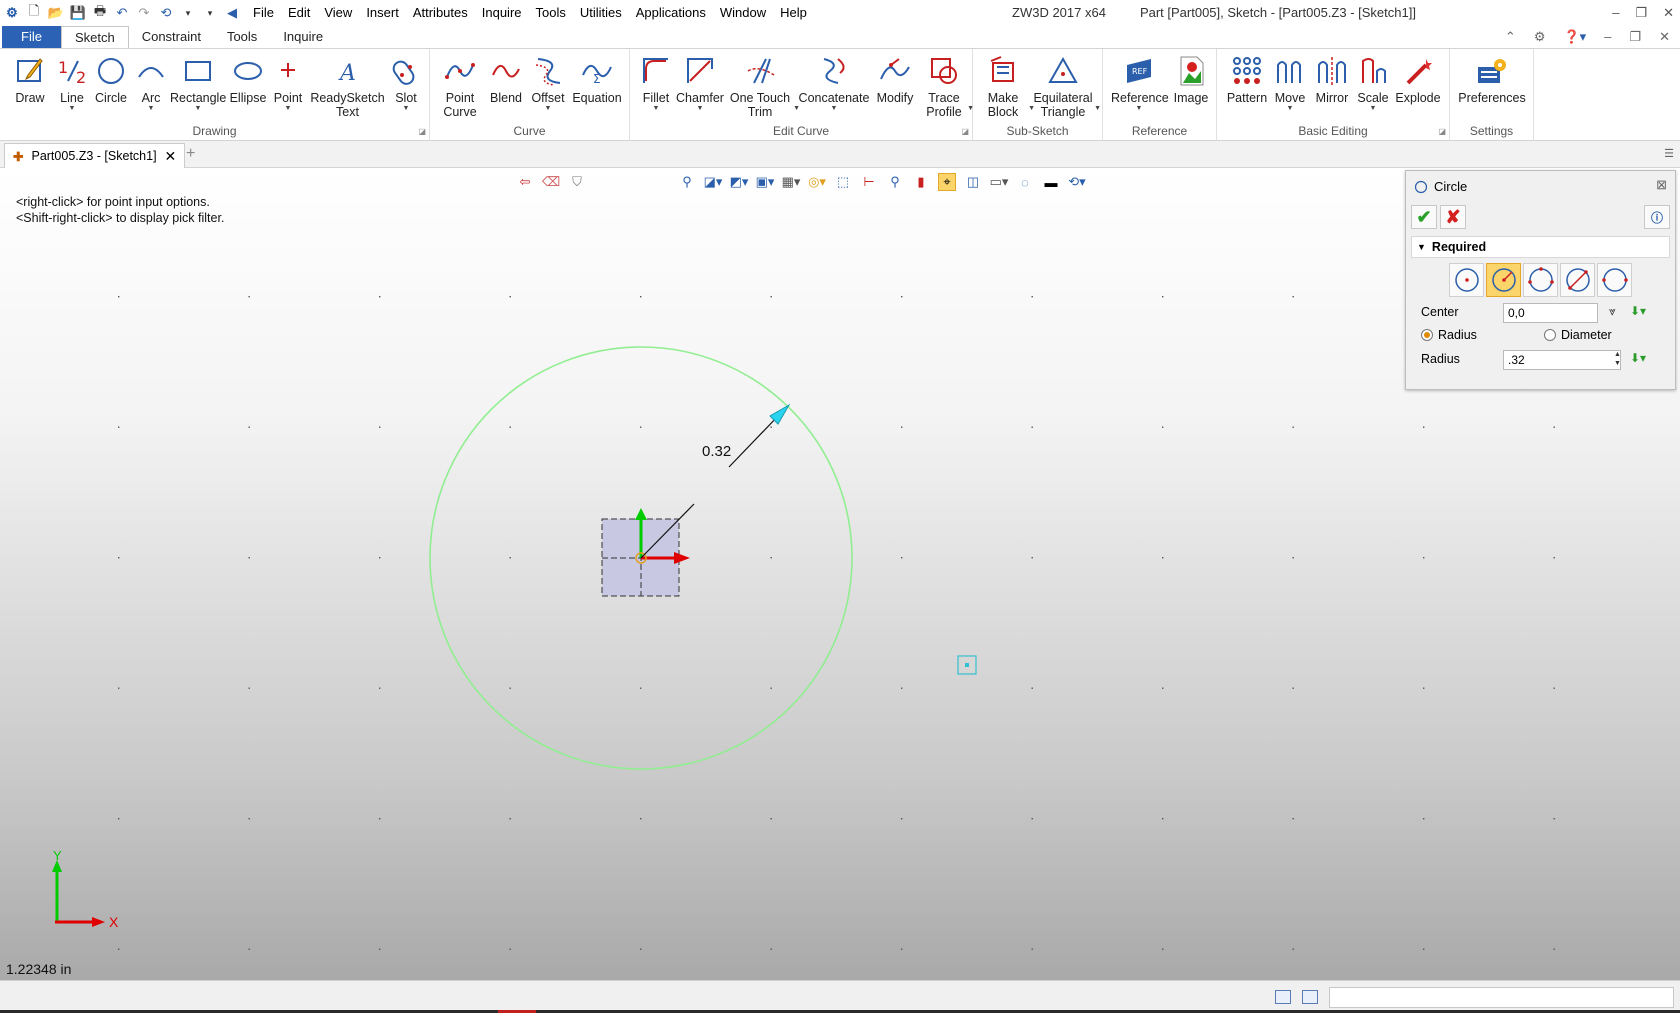 This screenshot has width=1680, height=1013. I want to click on arrow-left-icon: ◀, so click(232, 13).